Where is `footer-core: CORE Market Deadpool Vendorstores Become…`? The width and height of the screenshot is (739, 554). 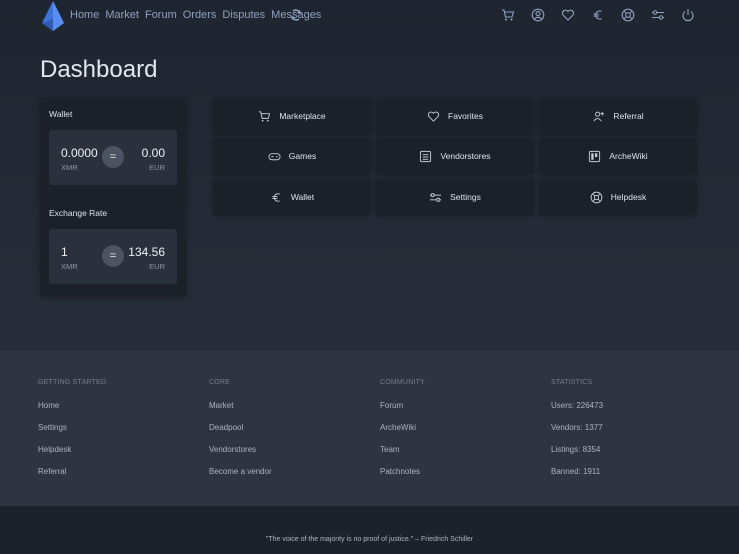
footer-core: CORE Market Deadpool Vendorstores Become… is located at coordinates (240, 434).